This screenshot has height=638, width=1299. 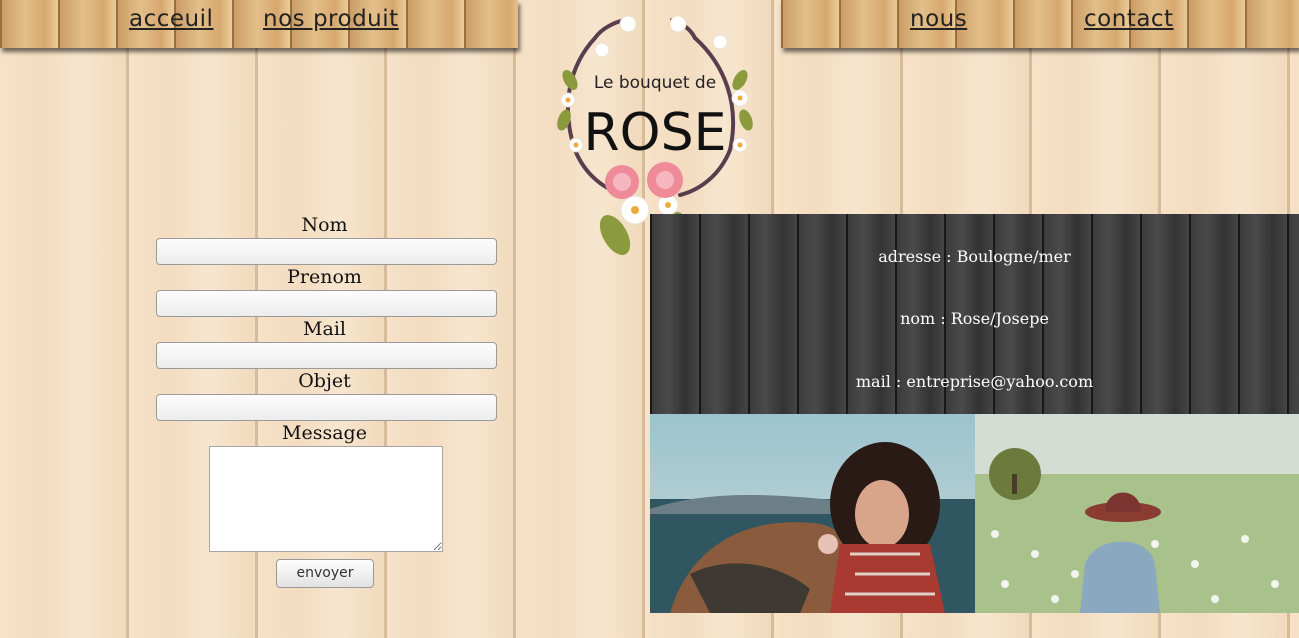 I want to click on label-nom: Nom, so click(x=324, y=225).